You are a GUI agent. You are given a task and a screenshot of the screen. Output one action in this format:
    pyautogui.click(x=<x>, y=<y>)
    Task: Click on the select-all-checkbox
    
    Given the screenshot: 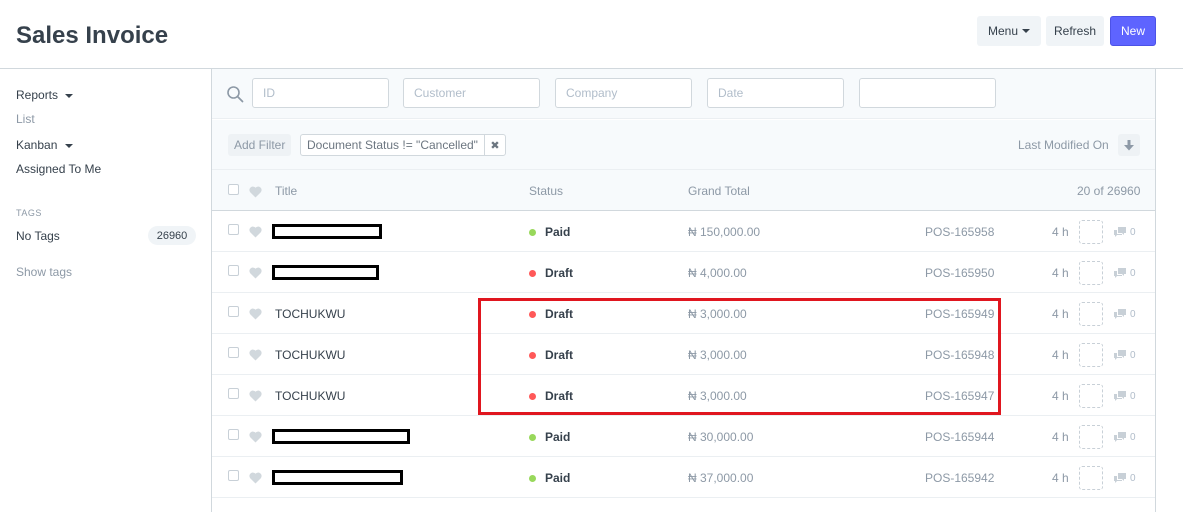 What is the action you would take?
    pyautogui.click(x=233, y=189)
    